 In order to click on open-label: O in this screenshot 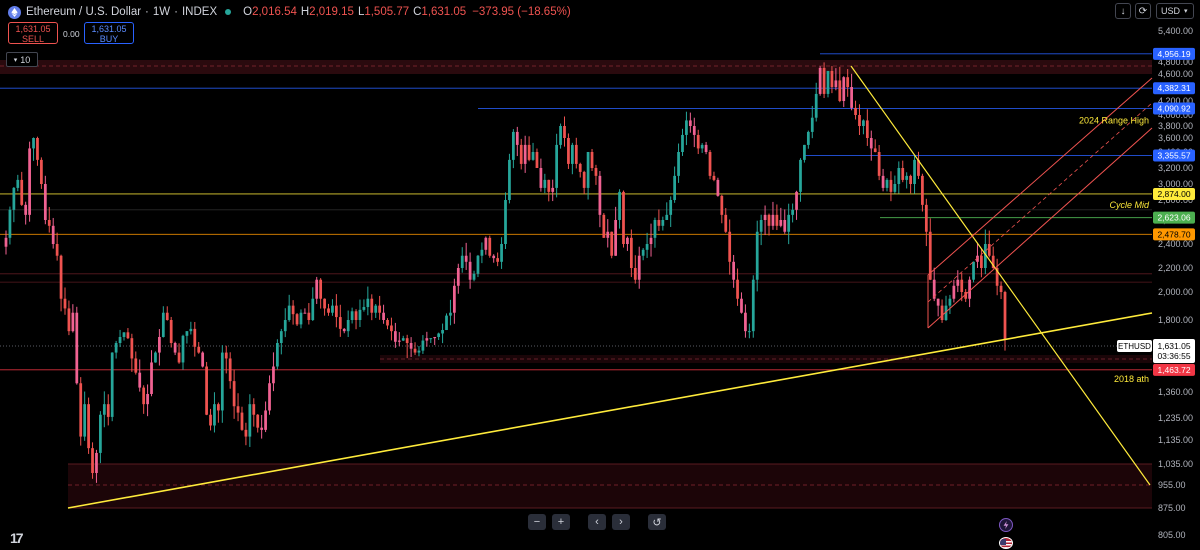, I will do `click(248, 12)`.